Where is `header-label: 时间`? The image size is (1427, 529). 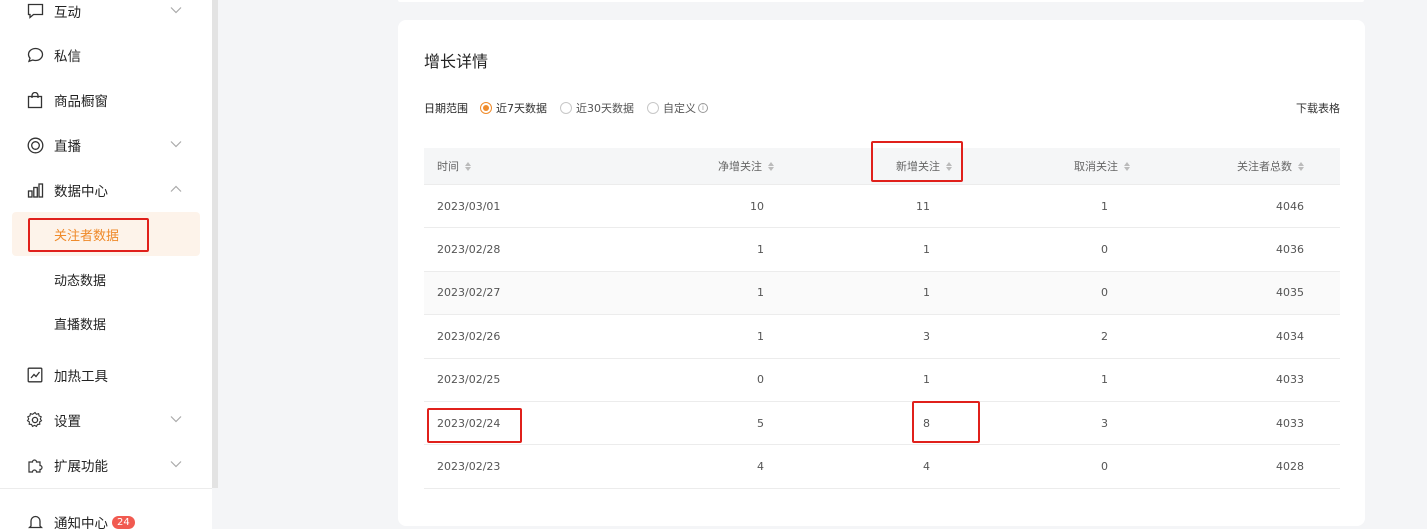 header-label: 时间 is located at coordinates (448, 166).